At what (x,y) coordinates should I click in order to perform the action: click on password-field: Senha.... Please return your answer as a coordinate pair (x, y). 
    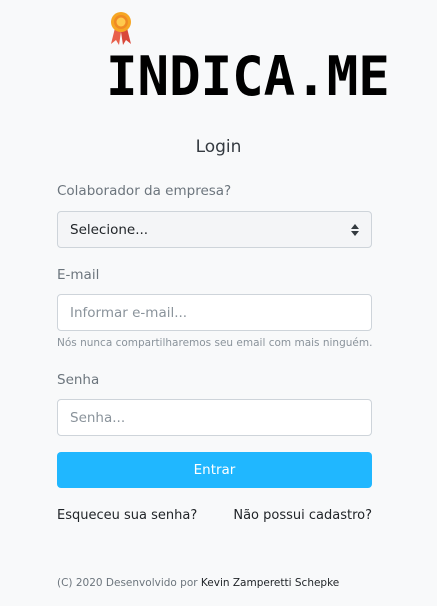
    Looking at the image, I should click on (214, 417).